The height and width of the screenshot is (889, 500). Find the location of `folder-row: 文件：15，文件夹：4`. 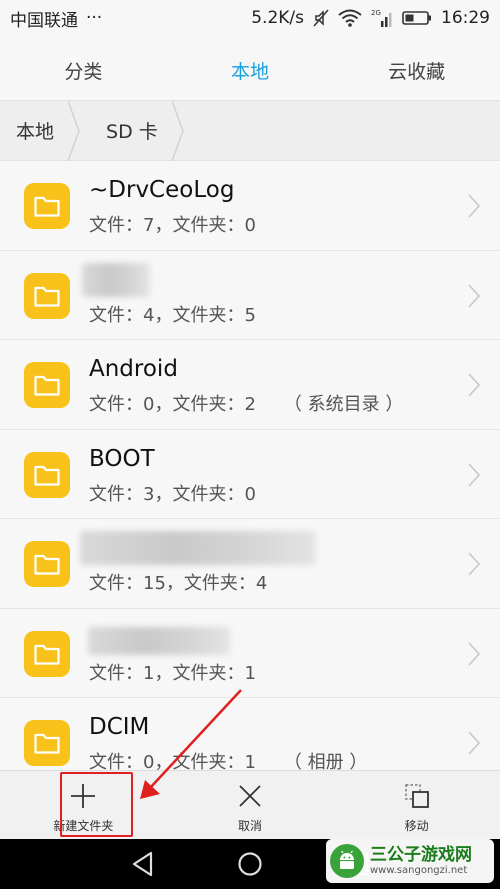

folder-row: 文件：15，文件夹：4 is located at coordinates (250, 564).